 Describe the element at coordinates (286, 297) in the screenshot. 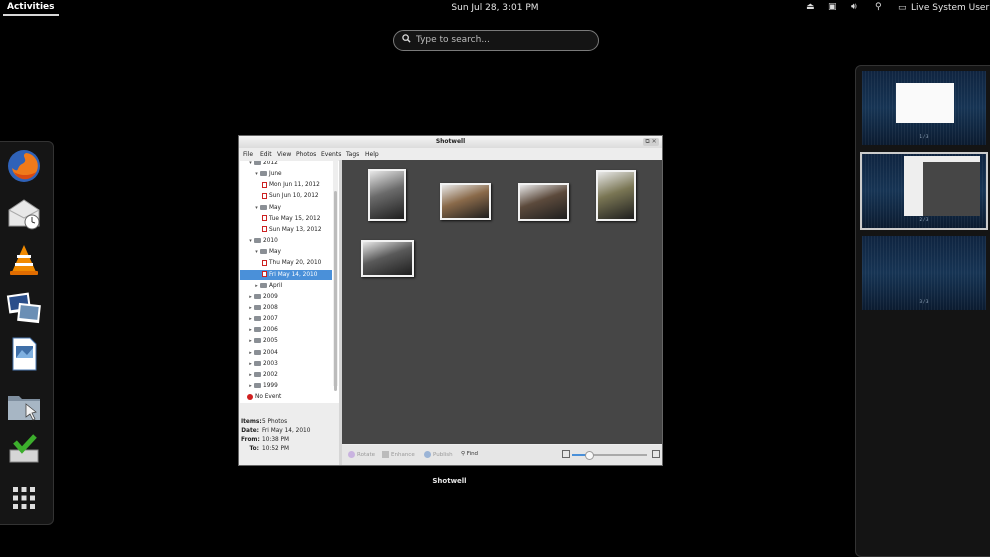

I see `folder-row: ▸ 2009` at that location.